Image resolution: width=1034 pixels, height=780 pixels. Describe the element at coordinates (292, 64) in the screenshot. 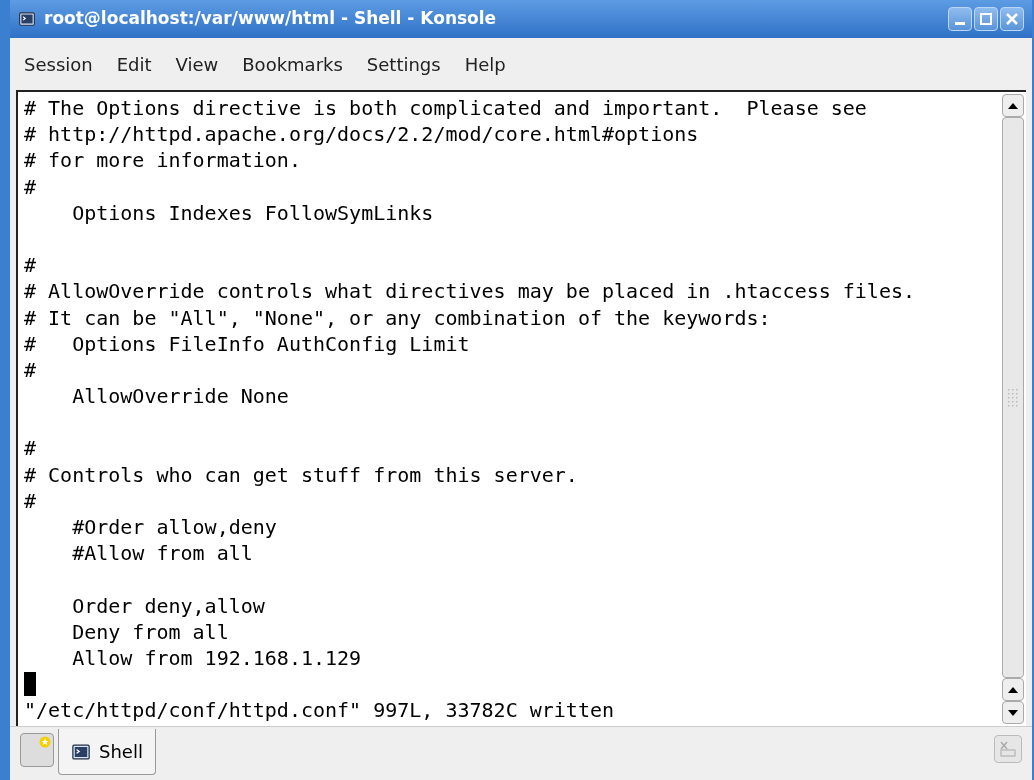

I see `menu-item: Bookmarks` at that location.